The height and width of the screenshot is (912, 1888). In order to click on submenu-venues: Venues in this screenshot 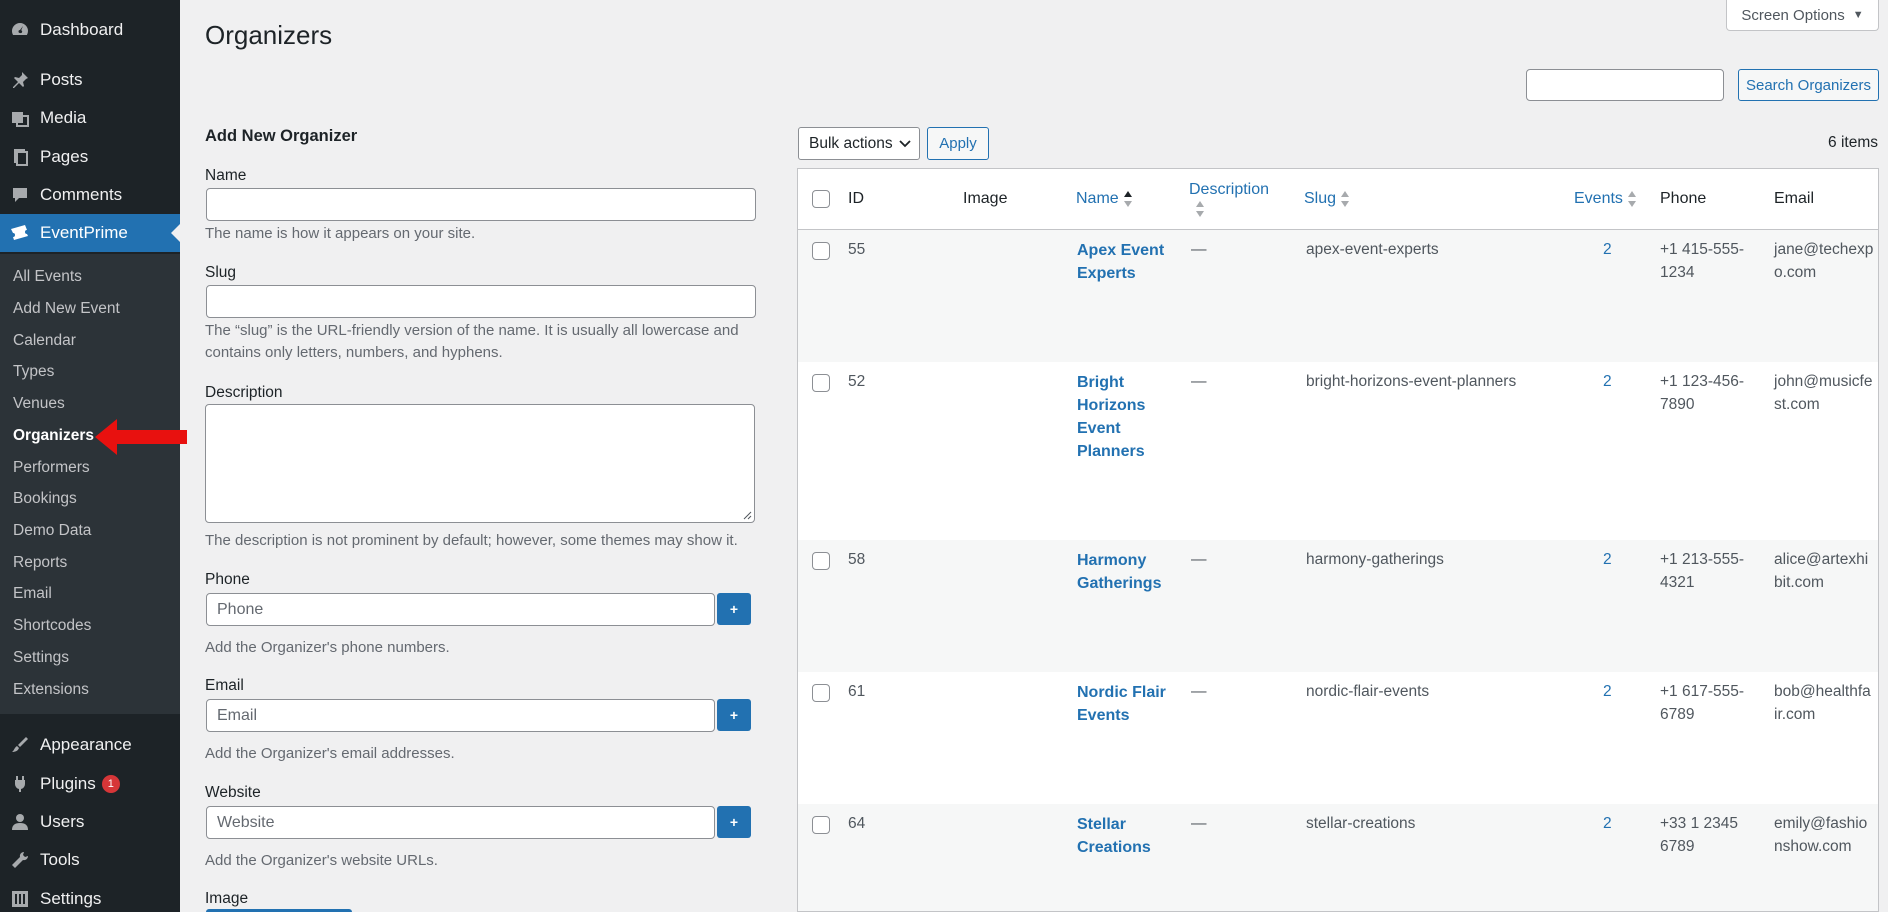, I will do `click(39, 404)`.